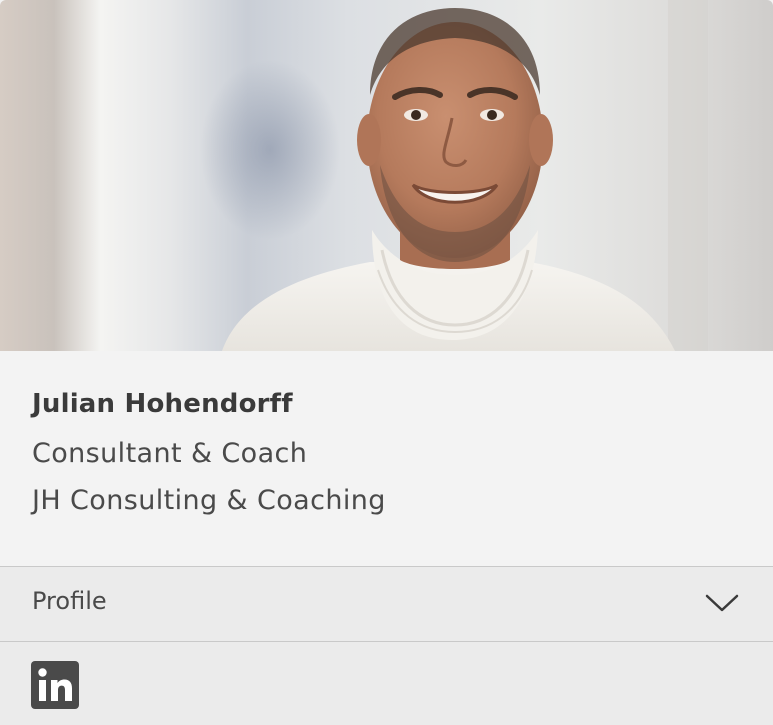  I want to click on person-role: Consultant & Coach, so click(170, 453).